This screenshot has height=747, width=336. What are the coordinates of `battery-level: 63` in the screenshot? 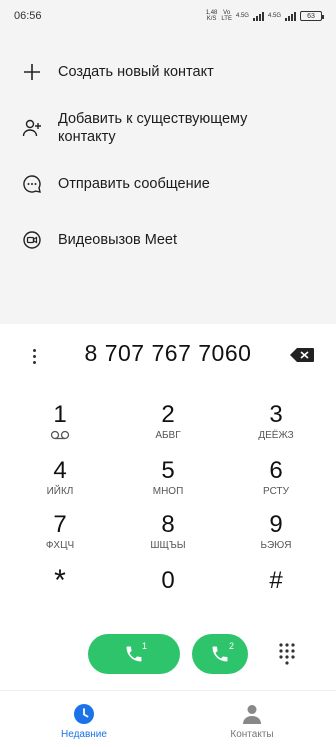 It's located at (311, 16).